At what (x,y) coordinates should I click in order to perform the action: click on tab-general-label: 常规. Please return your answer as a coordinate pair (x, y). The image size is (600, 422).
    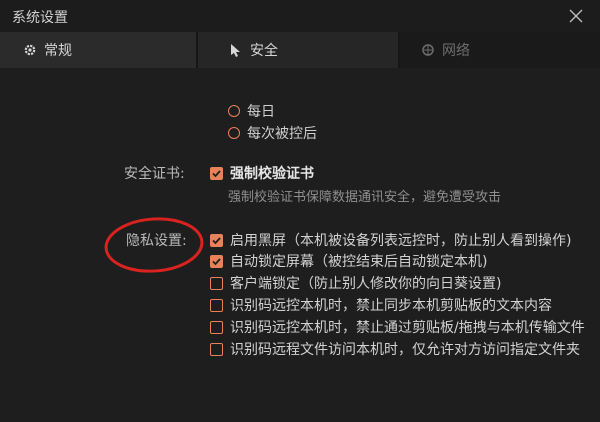
    Looking at the image, I should click on (58, 51).